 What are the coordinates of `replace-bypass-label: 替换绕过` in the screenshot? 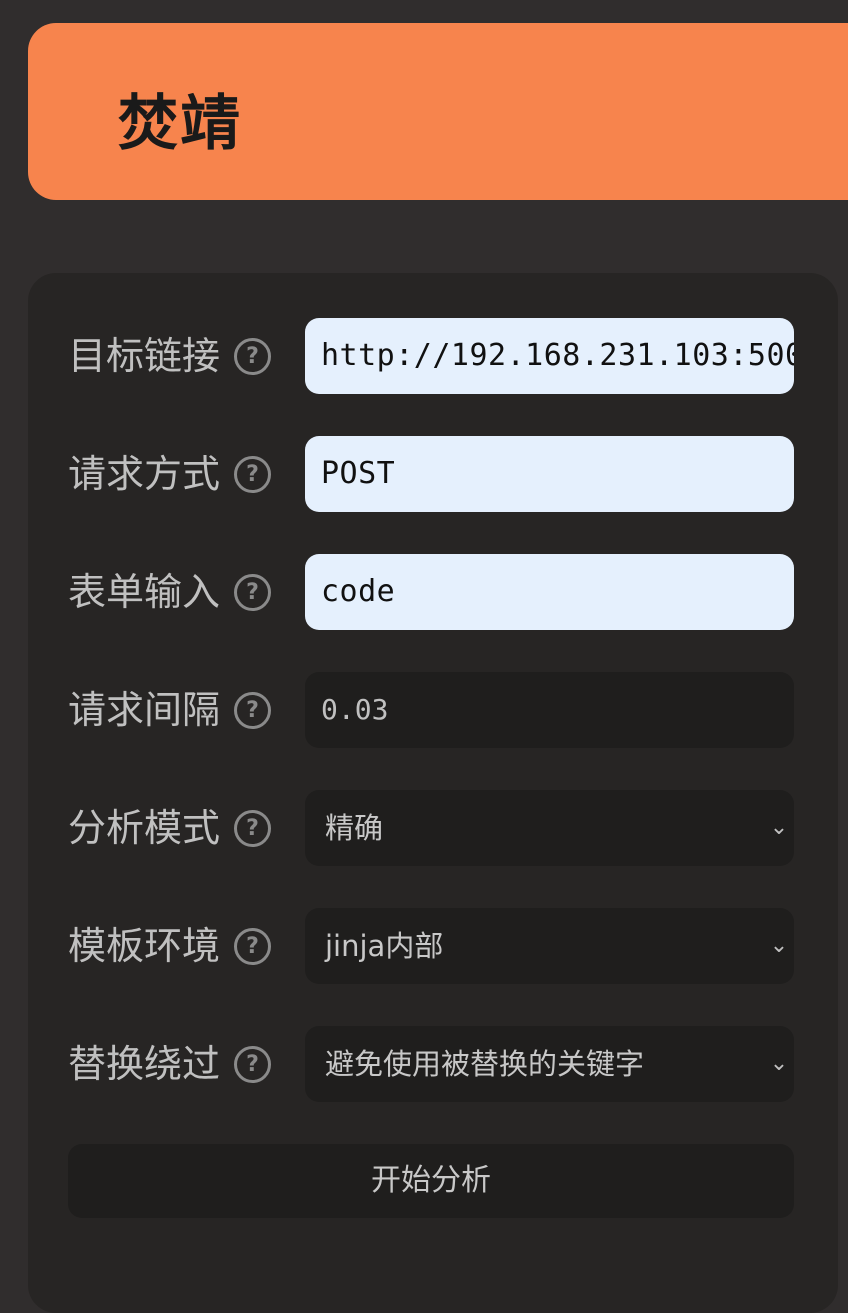 It's located at (144, 1064).